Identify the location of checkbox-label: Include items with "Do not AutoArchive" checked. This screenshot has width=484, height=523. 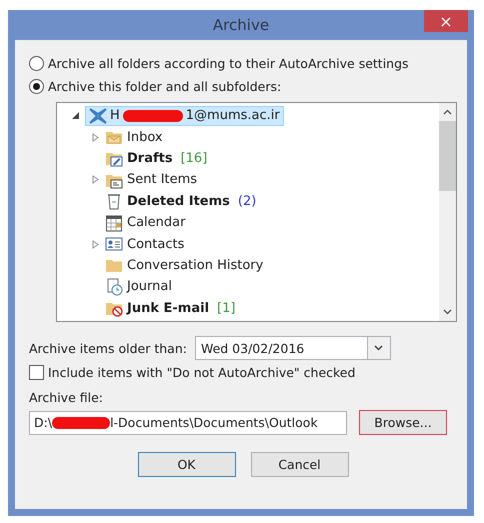
(202, 372).